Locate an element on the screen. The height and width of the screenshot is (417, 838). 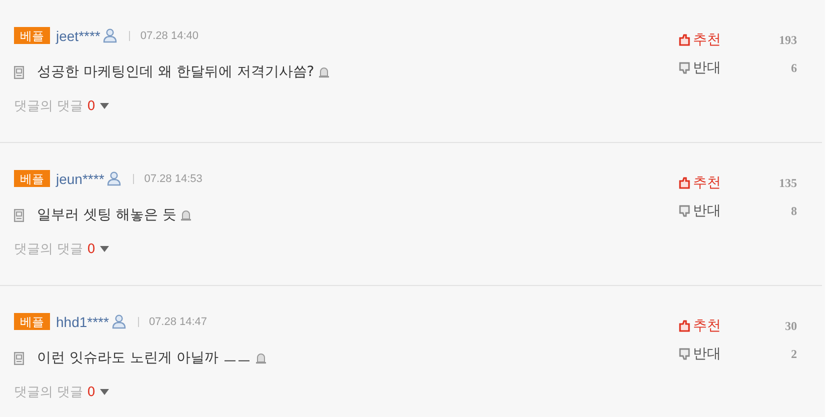
comment-text: 성공한 마케팅인데 왜 한달뒤에 저격기사씀? is located at coordinates (175, 72).